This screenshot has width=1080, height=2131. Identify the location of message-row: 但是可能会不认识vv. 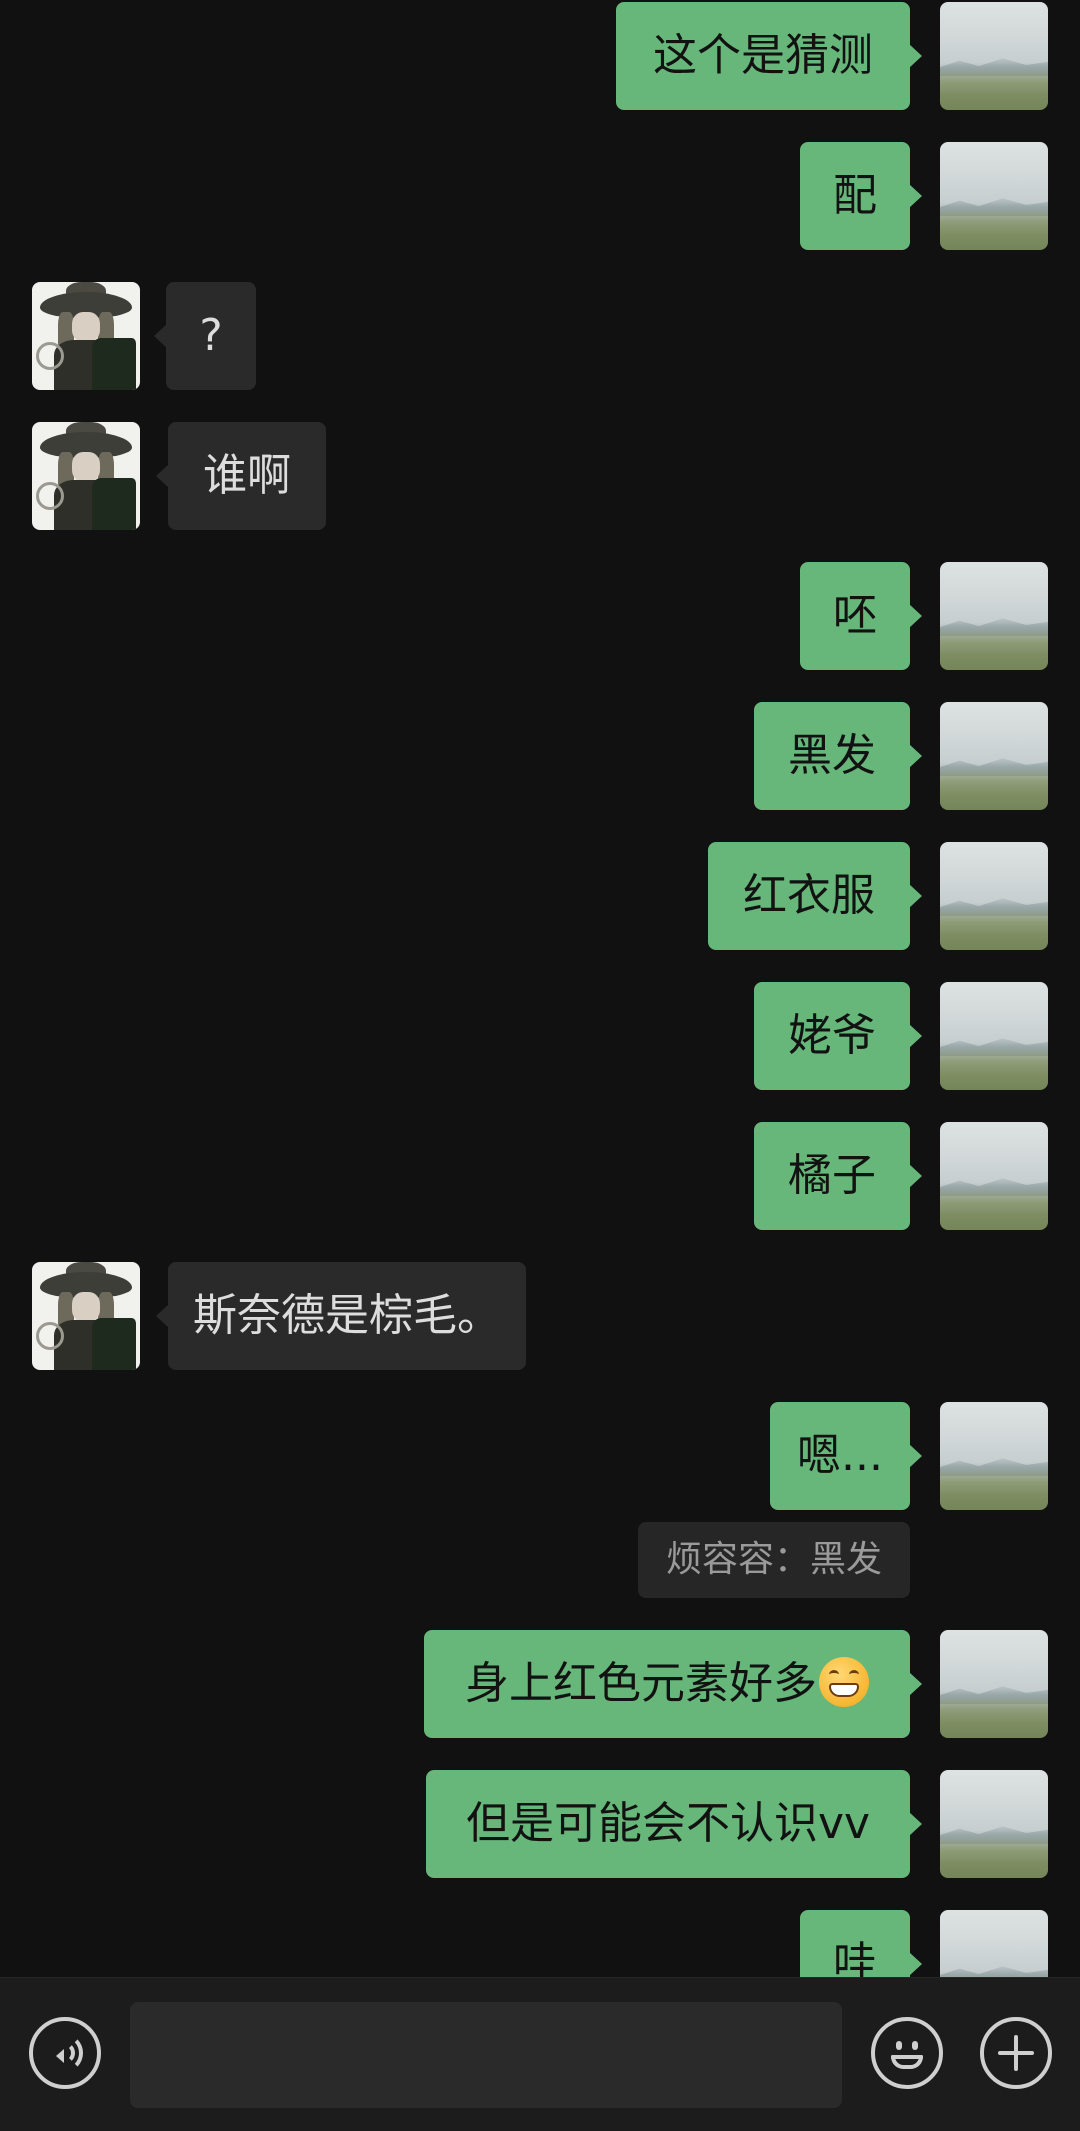
(540, 1824).